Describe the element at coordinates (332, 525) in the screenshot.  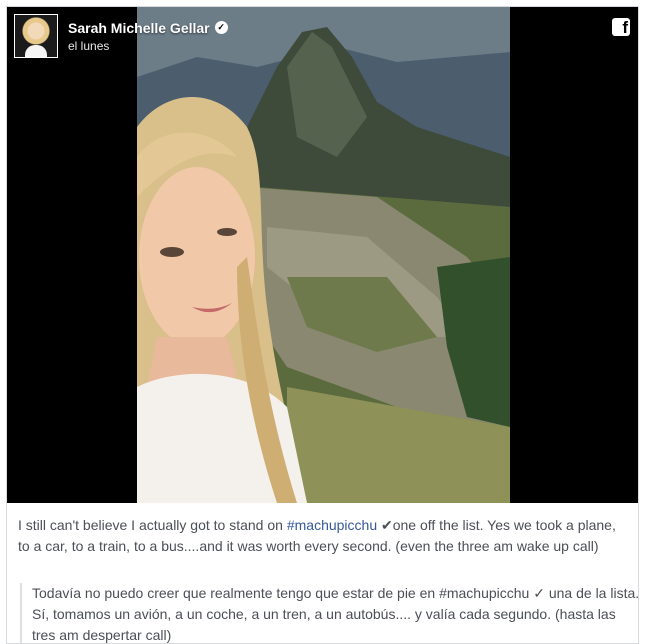
I see `hashtag-link: #machupicchu` at that location.